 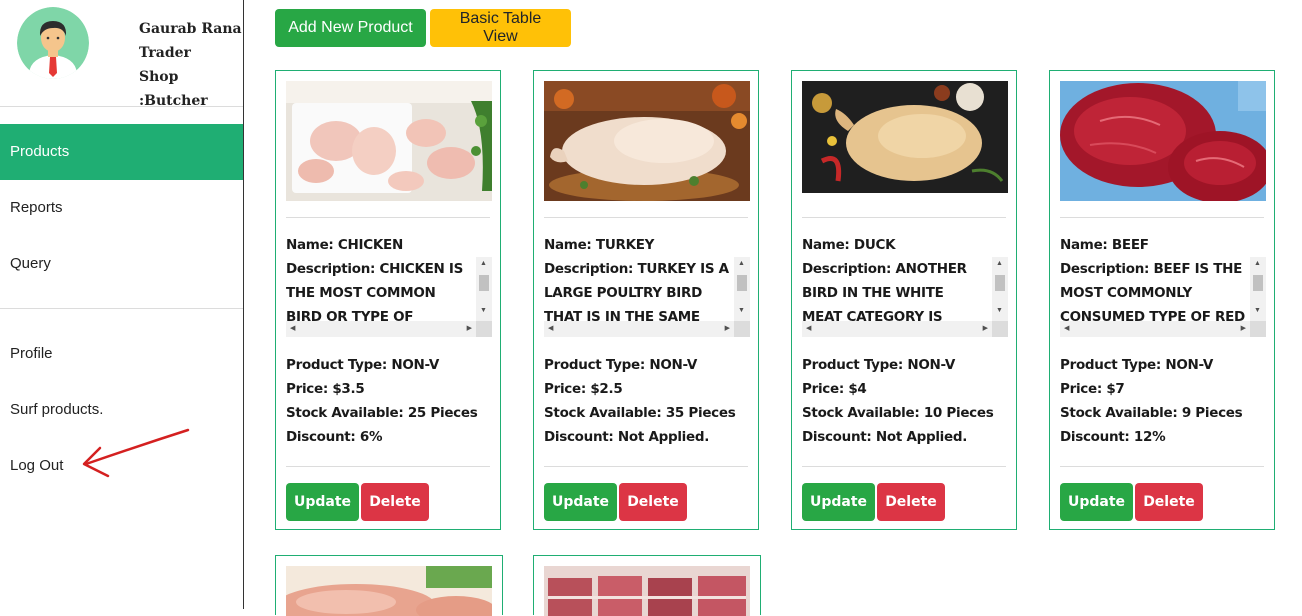 What do you see at coordinates (350, 28) in the screenshot?
I see `add-new-product-button: Add New Product` at bounding box center [350, 28].